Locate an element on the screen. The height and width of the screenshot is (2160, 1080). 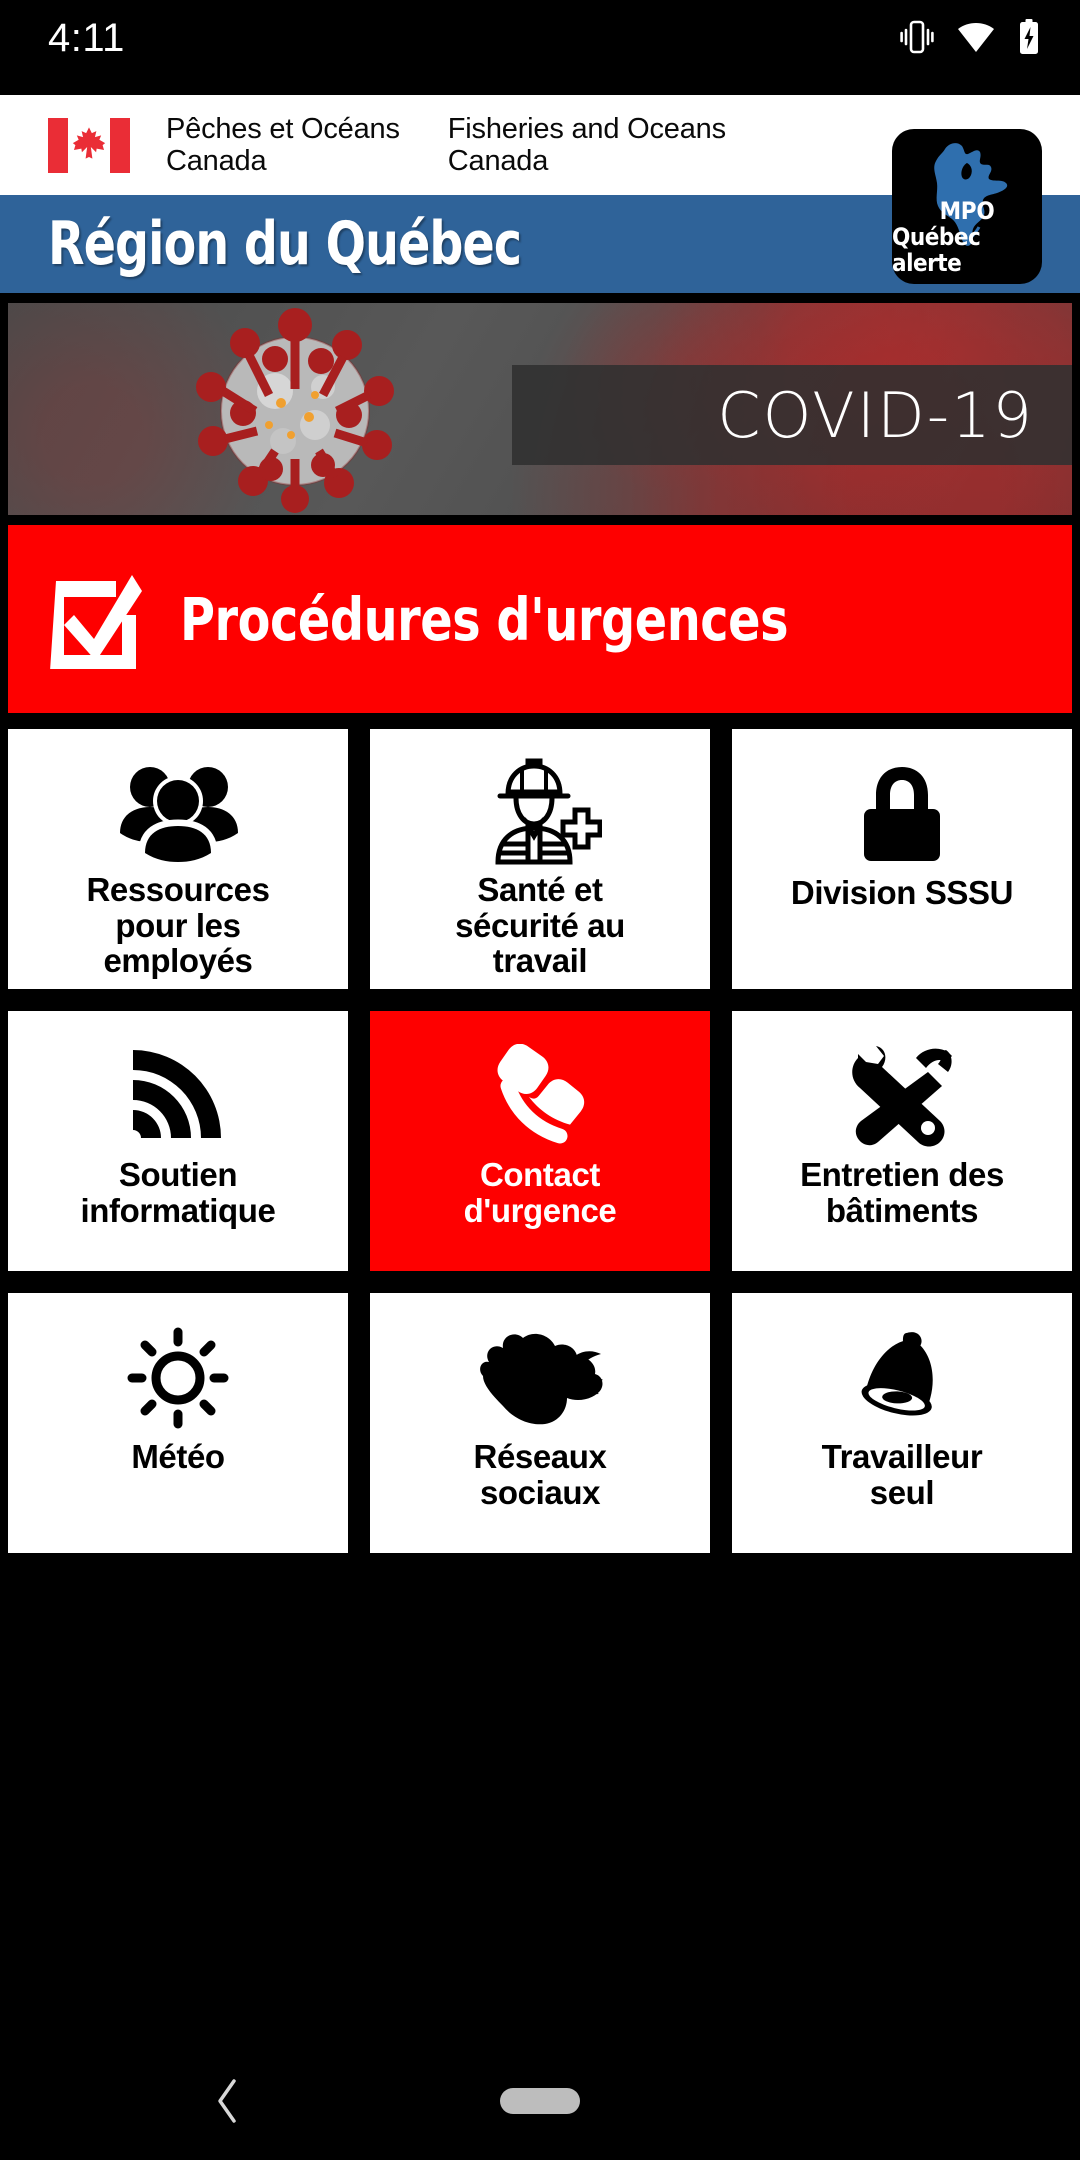
tile-emergency-contact: Contact d'urgence is located at coordinates (540, 1141).